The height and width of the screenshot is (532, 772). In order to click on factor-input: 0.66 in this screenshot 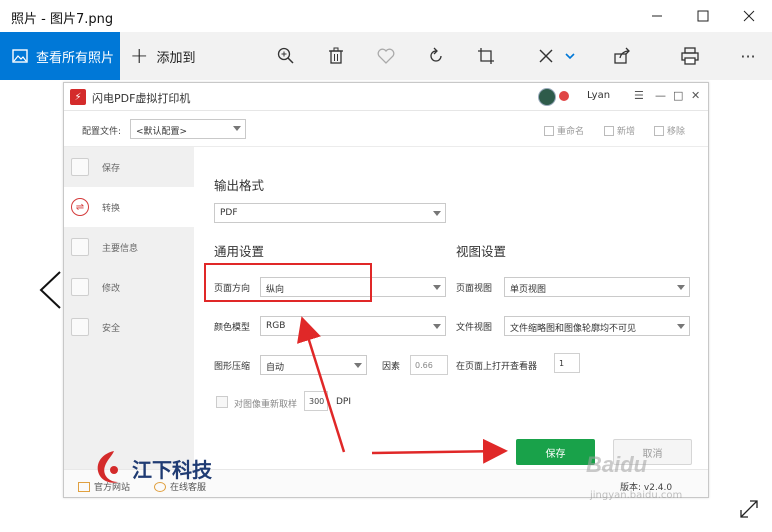, I will do `click(429, 365)`.